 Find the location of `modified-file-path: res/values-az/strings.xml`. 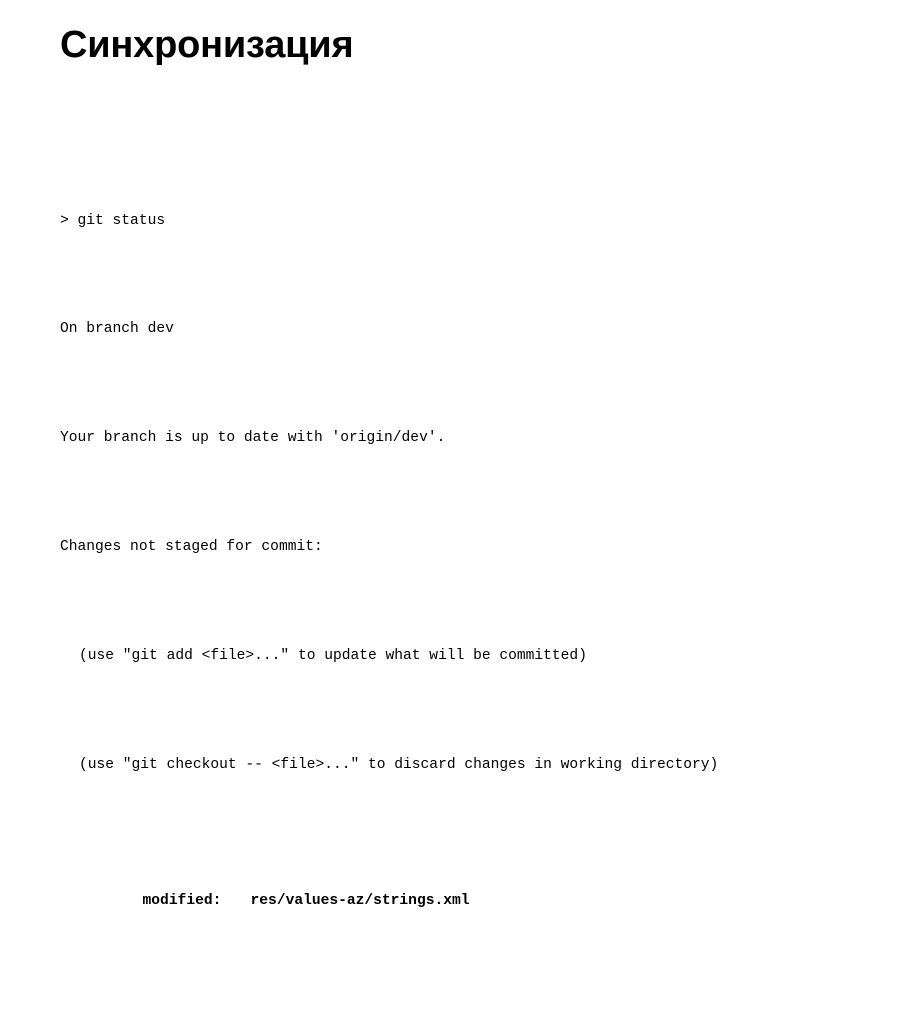

modified-file-path: res/values-az/strings.xml is located at coordinates (360, 900).